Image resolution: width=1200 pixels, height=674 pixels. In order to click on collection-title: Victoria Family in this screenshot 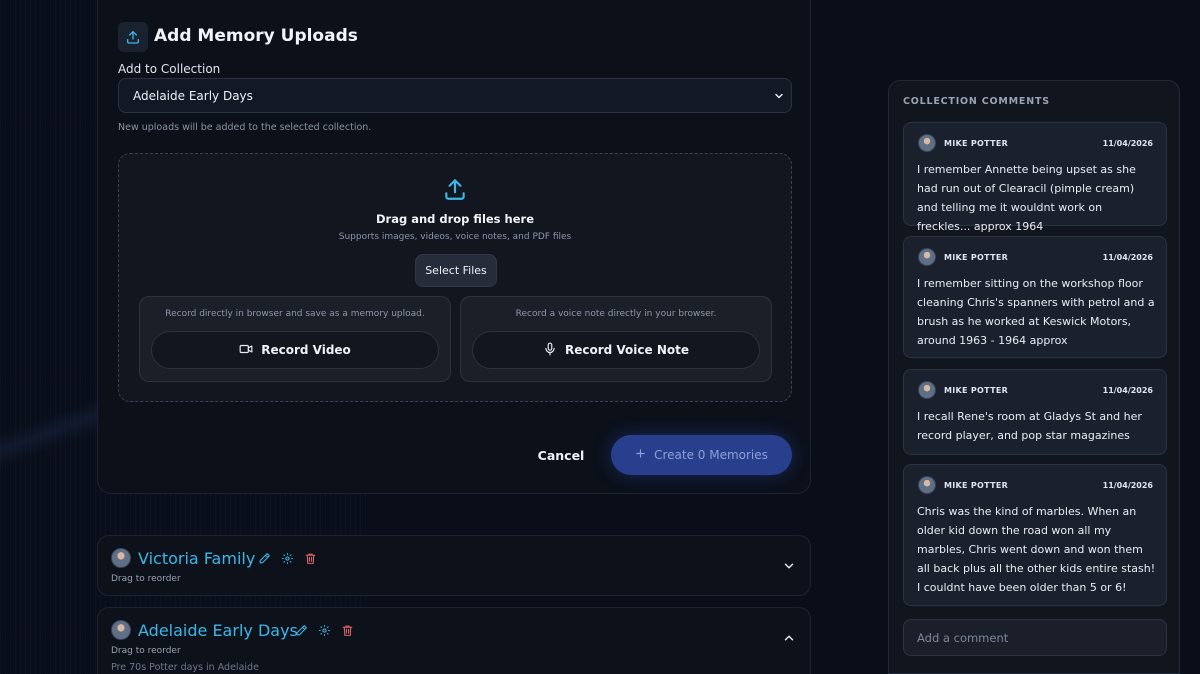, I will do `click(196, 558)`.